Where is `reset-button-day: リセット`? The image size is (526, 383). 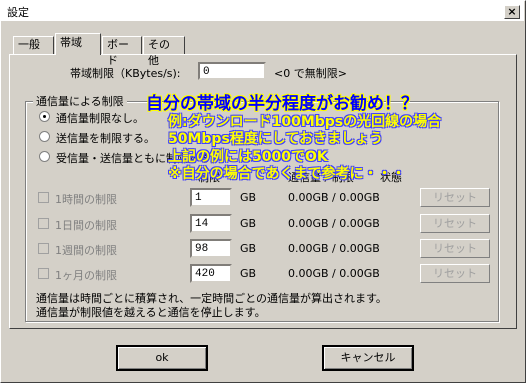 reset-button-day: リセット is located at coordinates (455, 223).